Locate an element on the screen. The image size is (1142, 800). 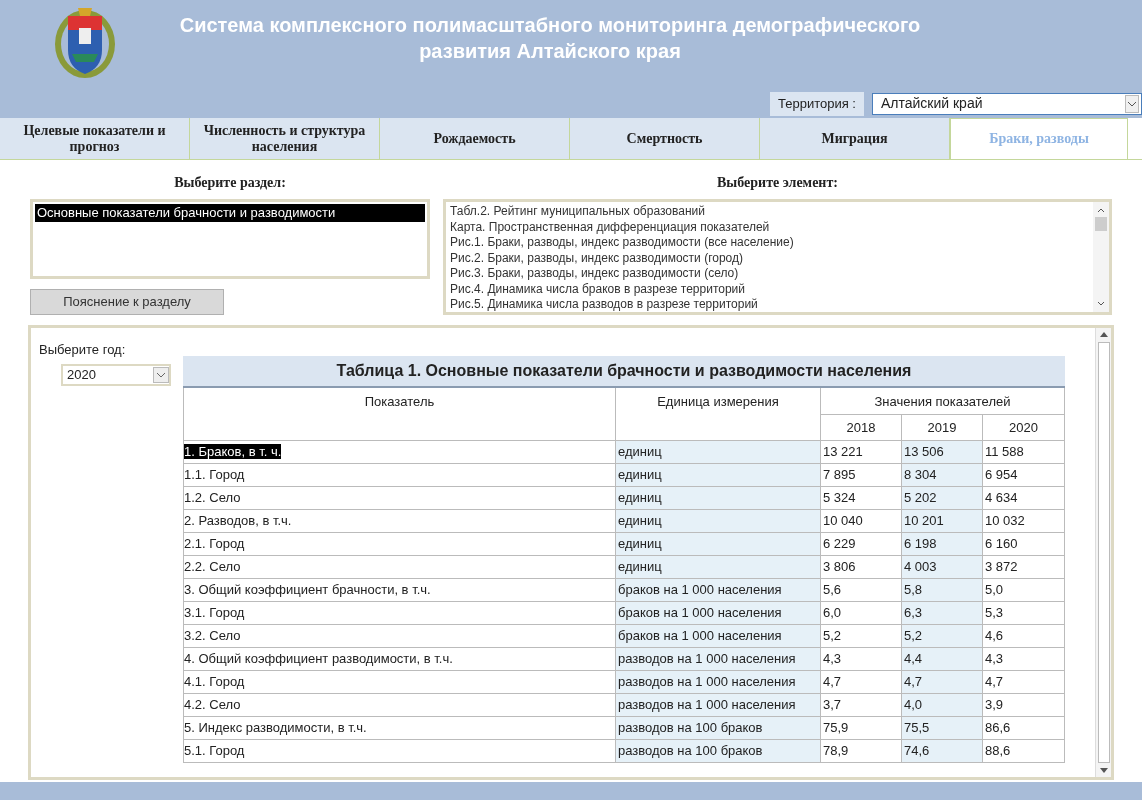
list-item: Рис.2. Браки, разводы, индекс разводимости (город) is located at coordinates (769, 258).